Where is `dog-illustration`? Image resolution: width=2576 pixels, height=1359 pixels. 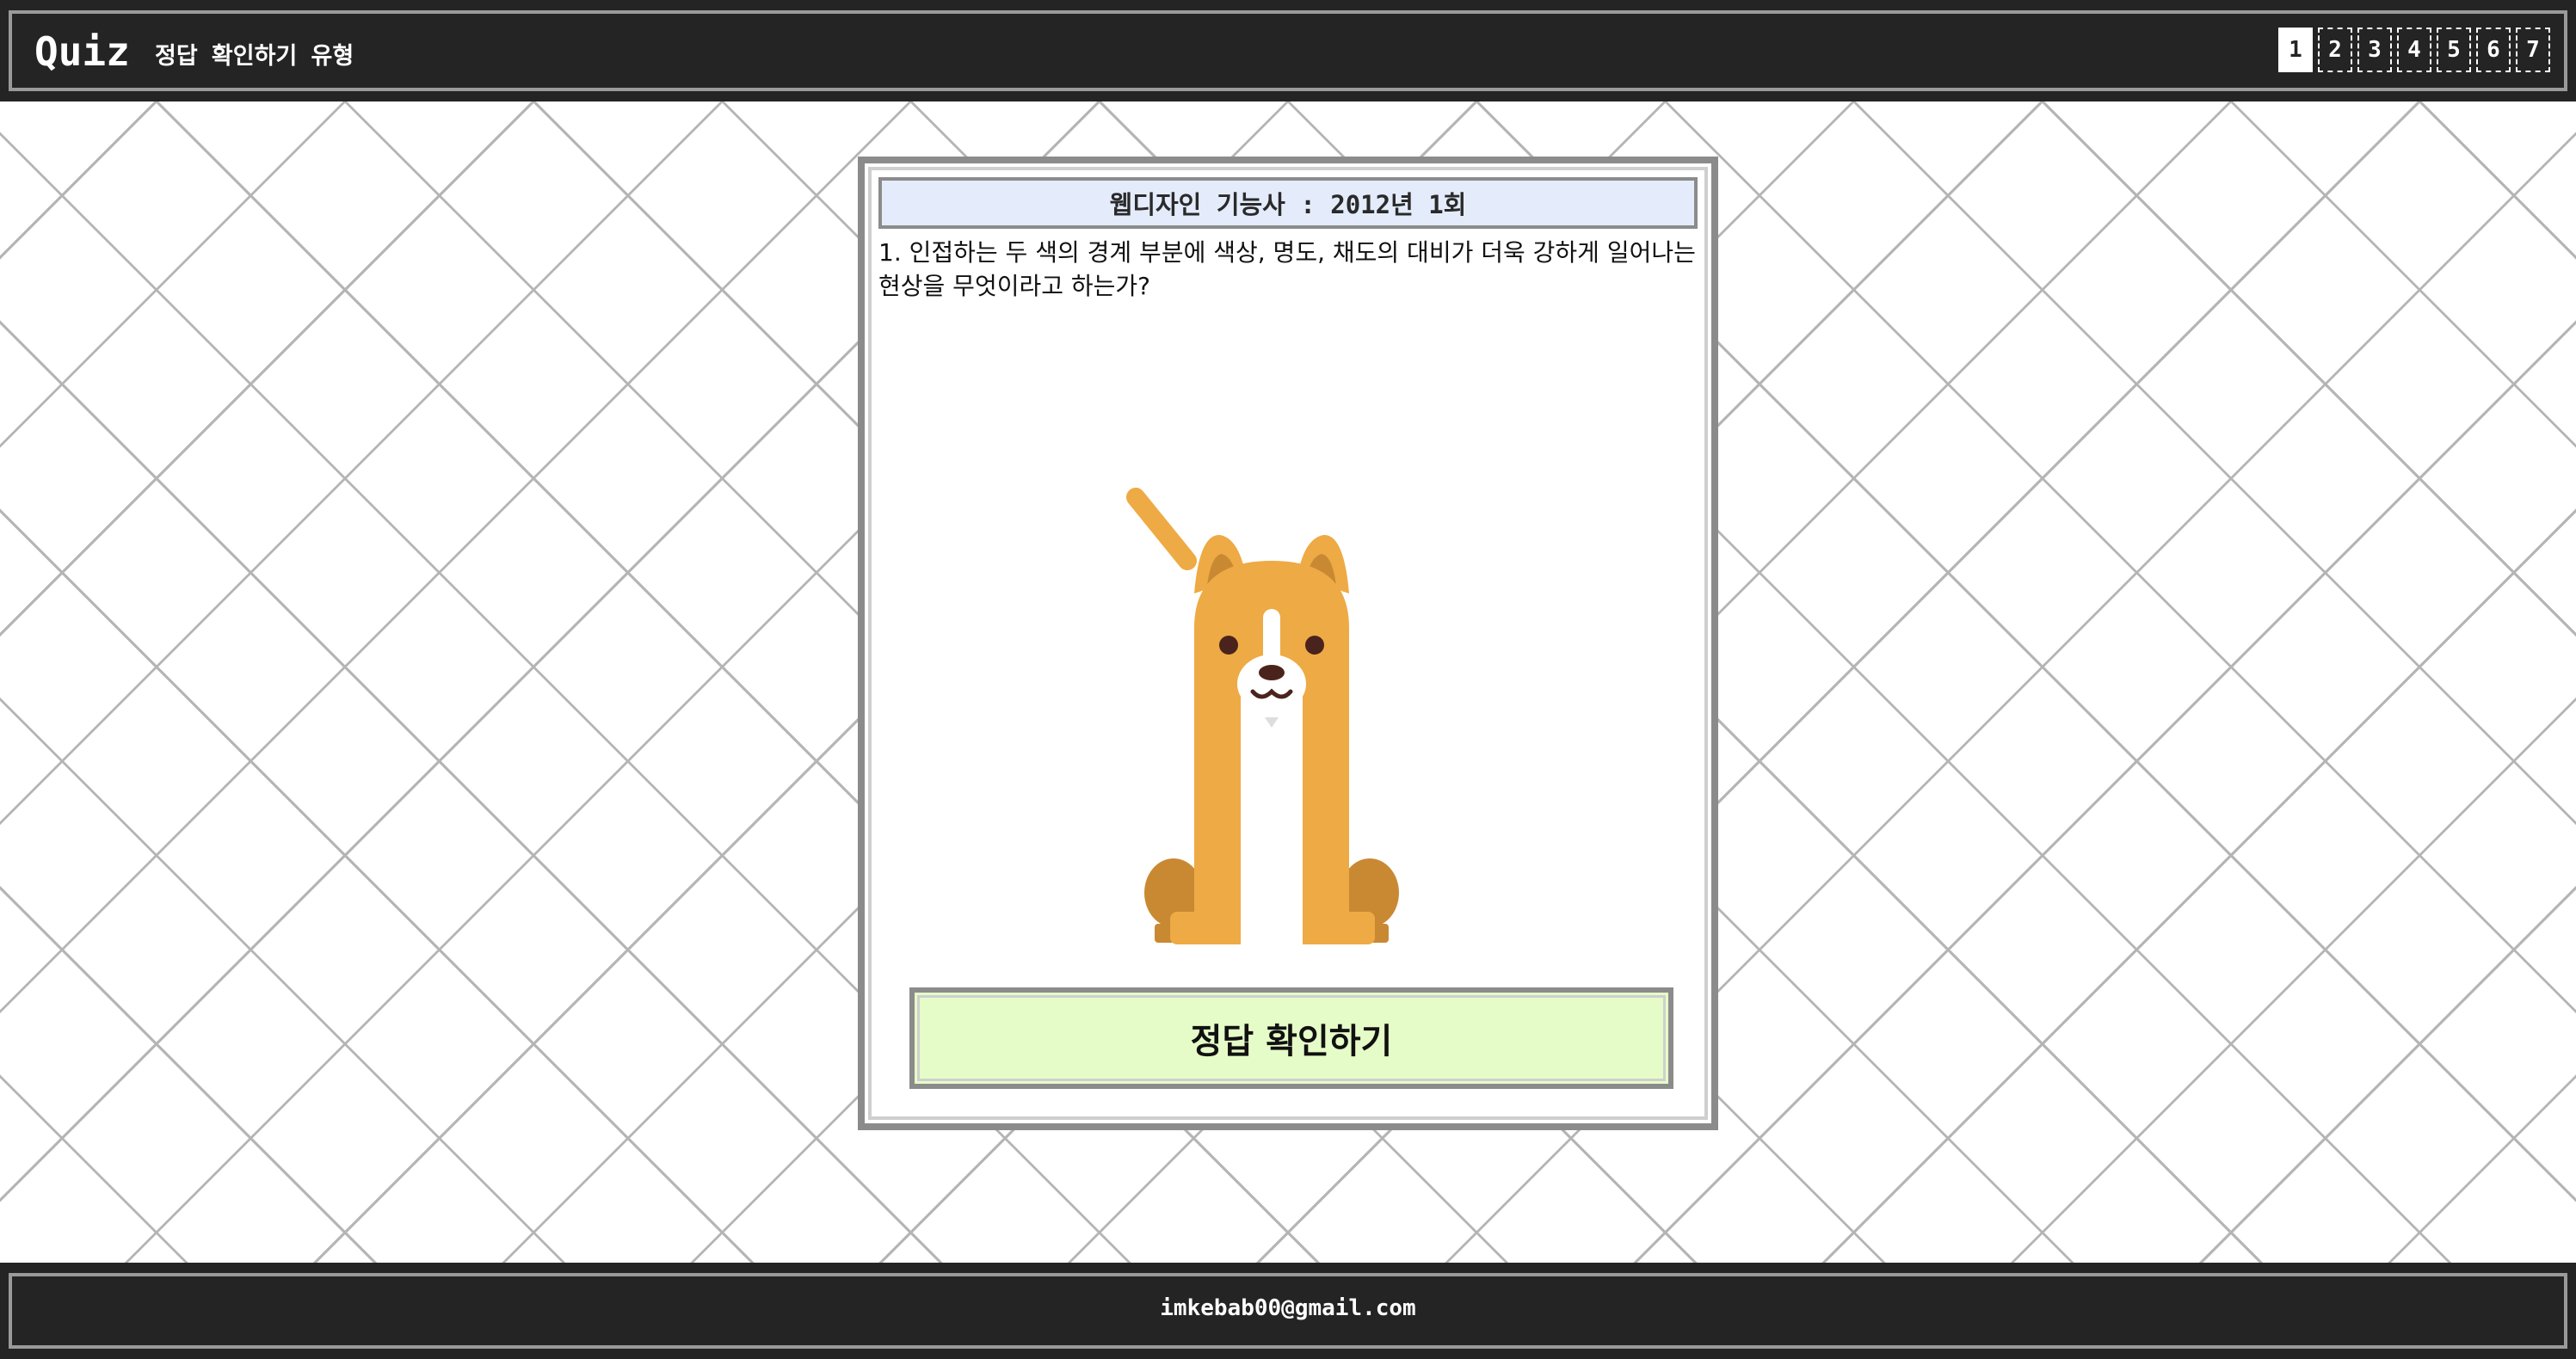 dog-illustration is located at coordinates (1263, 716).